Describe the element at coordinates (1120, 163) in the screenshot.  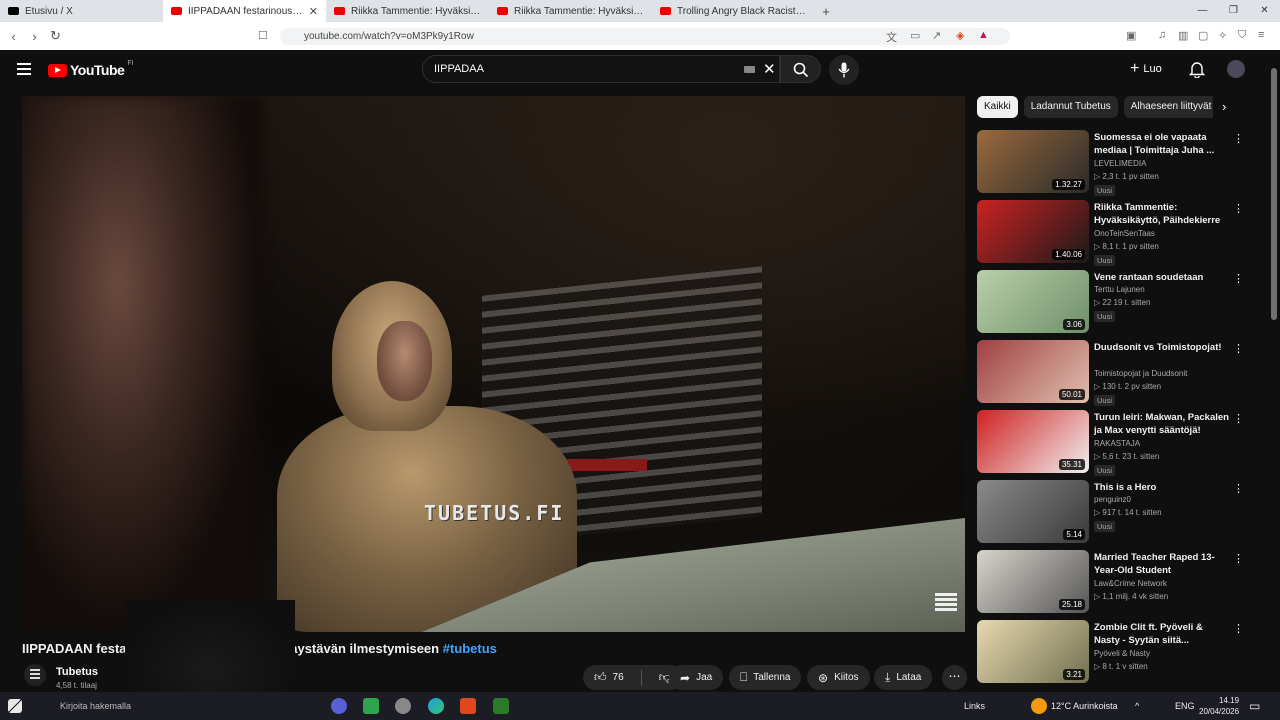
I see `recommendation-channel: LEVELIMEDIA` at that location.